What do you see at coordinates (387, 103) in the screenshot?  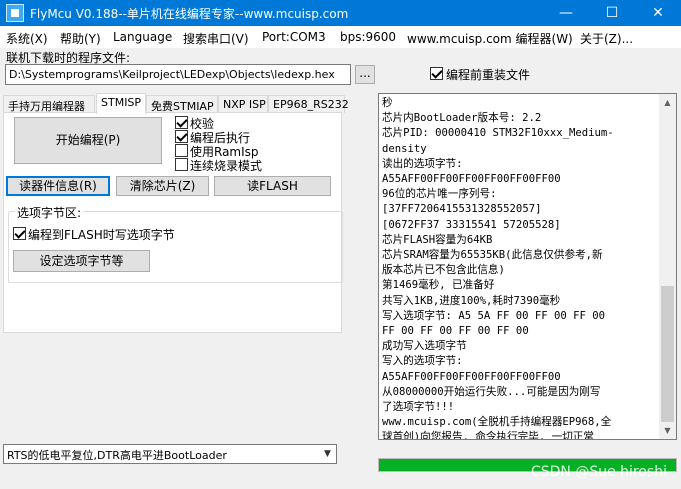 I see `log-line: 秒` at bounding box center [387, 103].